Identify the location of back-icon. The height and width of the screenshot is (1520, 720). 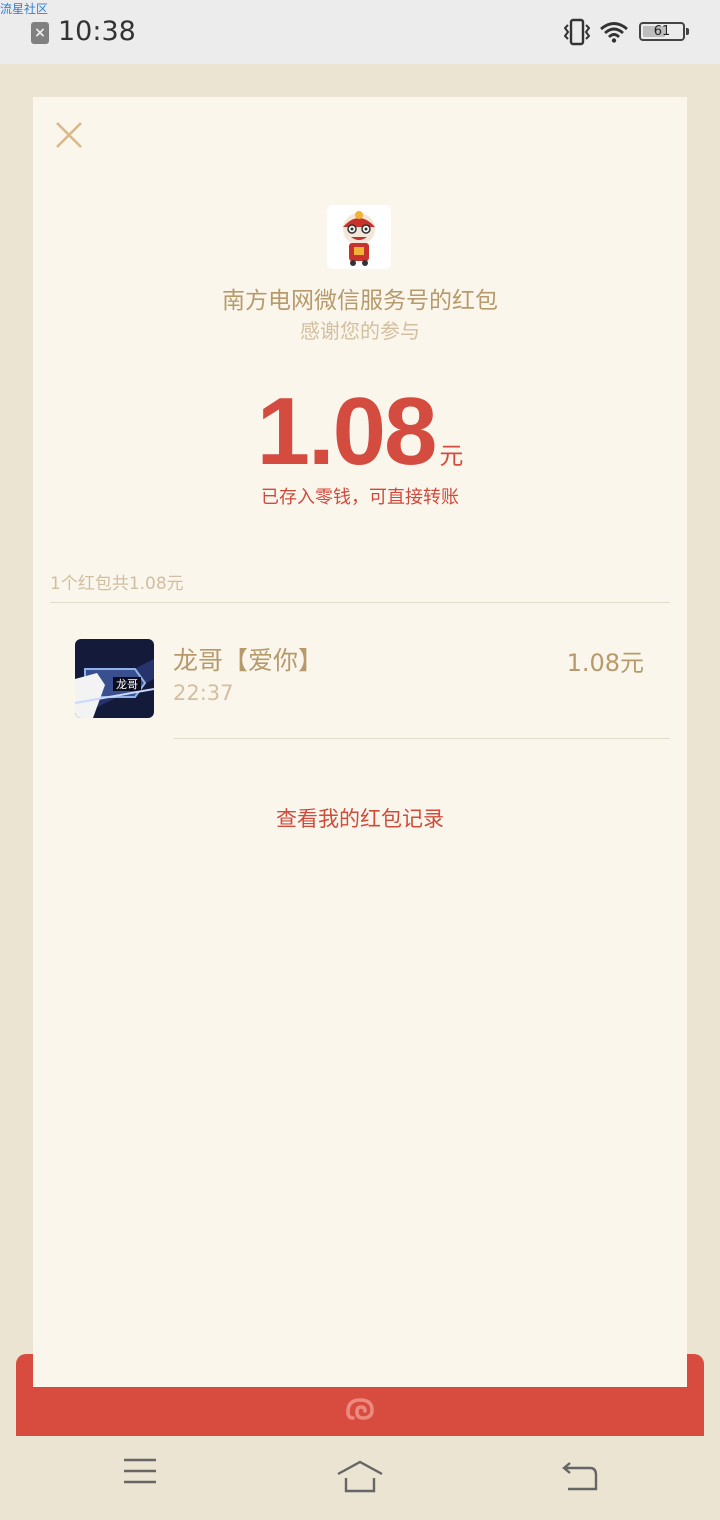
(580, 1477).